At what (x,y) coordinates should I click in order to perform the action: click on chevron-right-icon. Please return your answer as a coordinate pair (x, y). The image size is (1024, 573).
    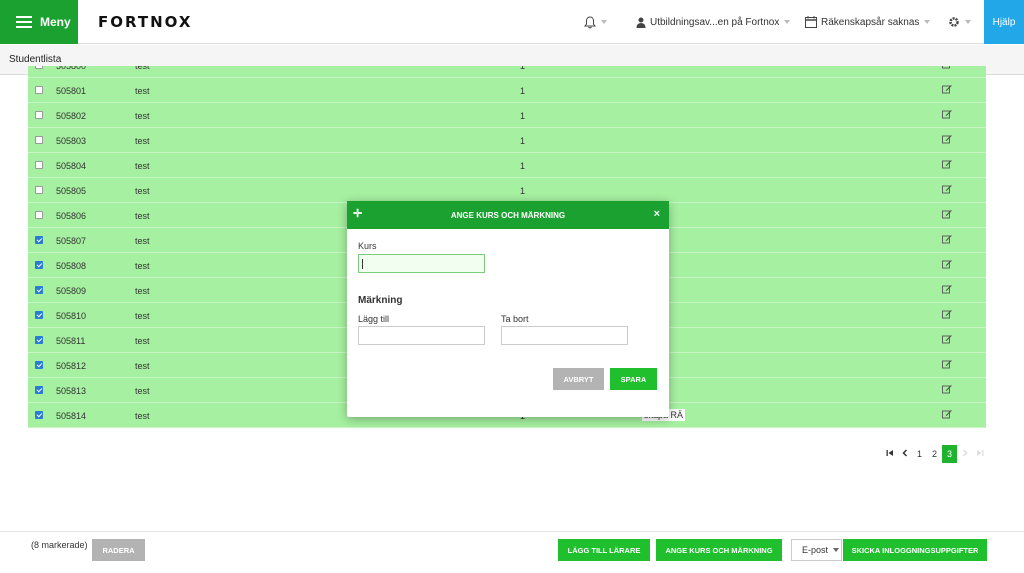
    Looking at the image, I should click on (965, 453).